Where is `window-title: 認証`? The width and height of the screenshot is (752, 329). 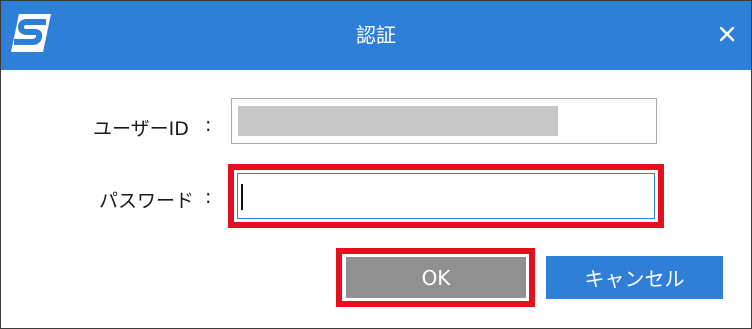
window-title: 認証 is located at coordinates (376, 35).